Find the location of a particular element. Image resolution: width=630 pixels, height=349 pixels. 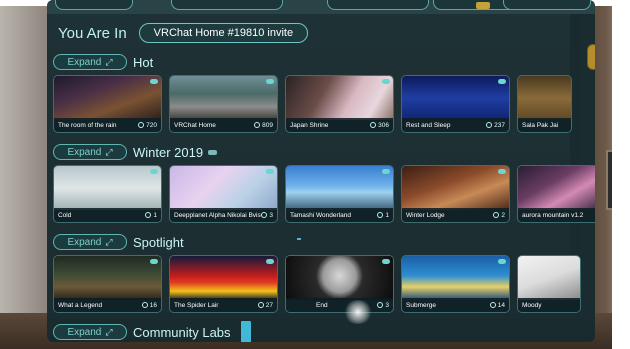

world-tile: aurora mountain v1.2 is located at coordinates (556, 194).